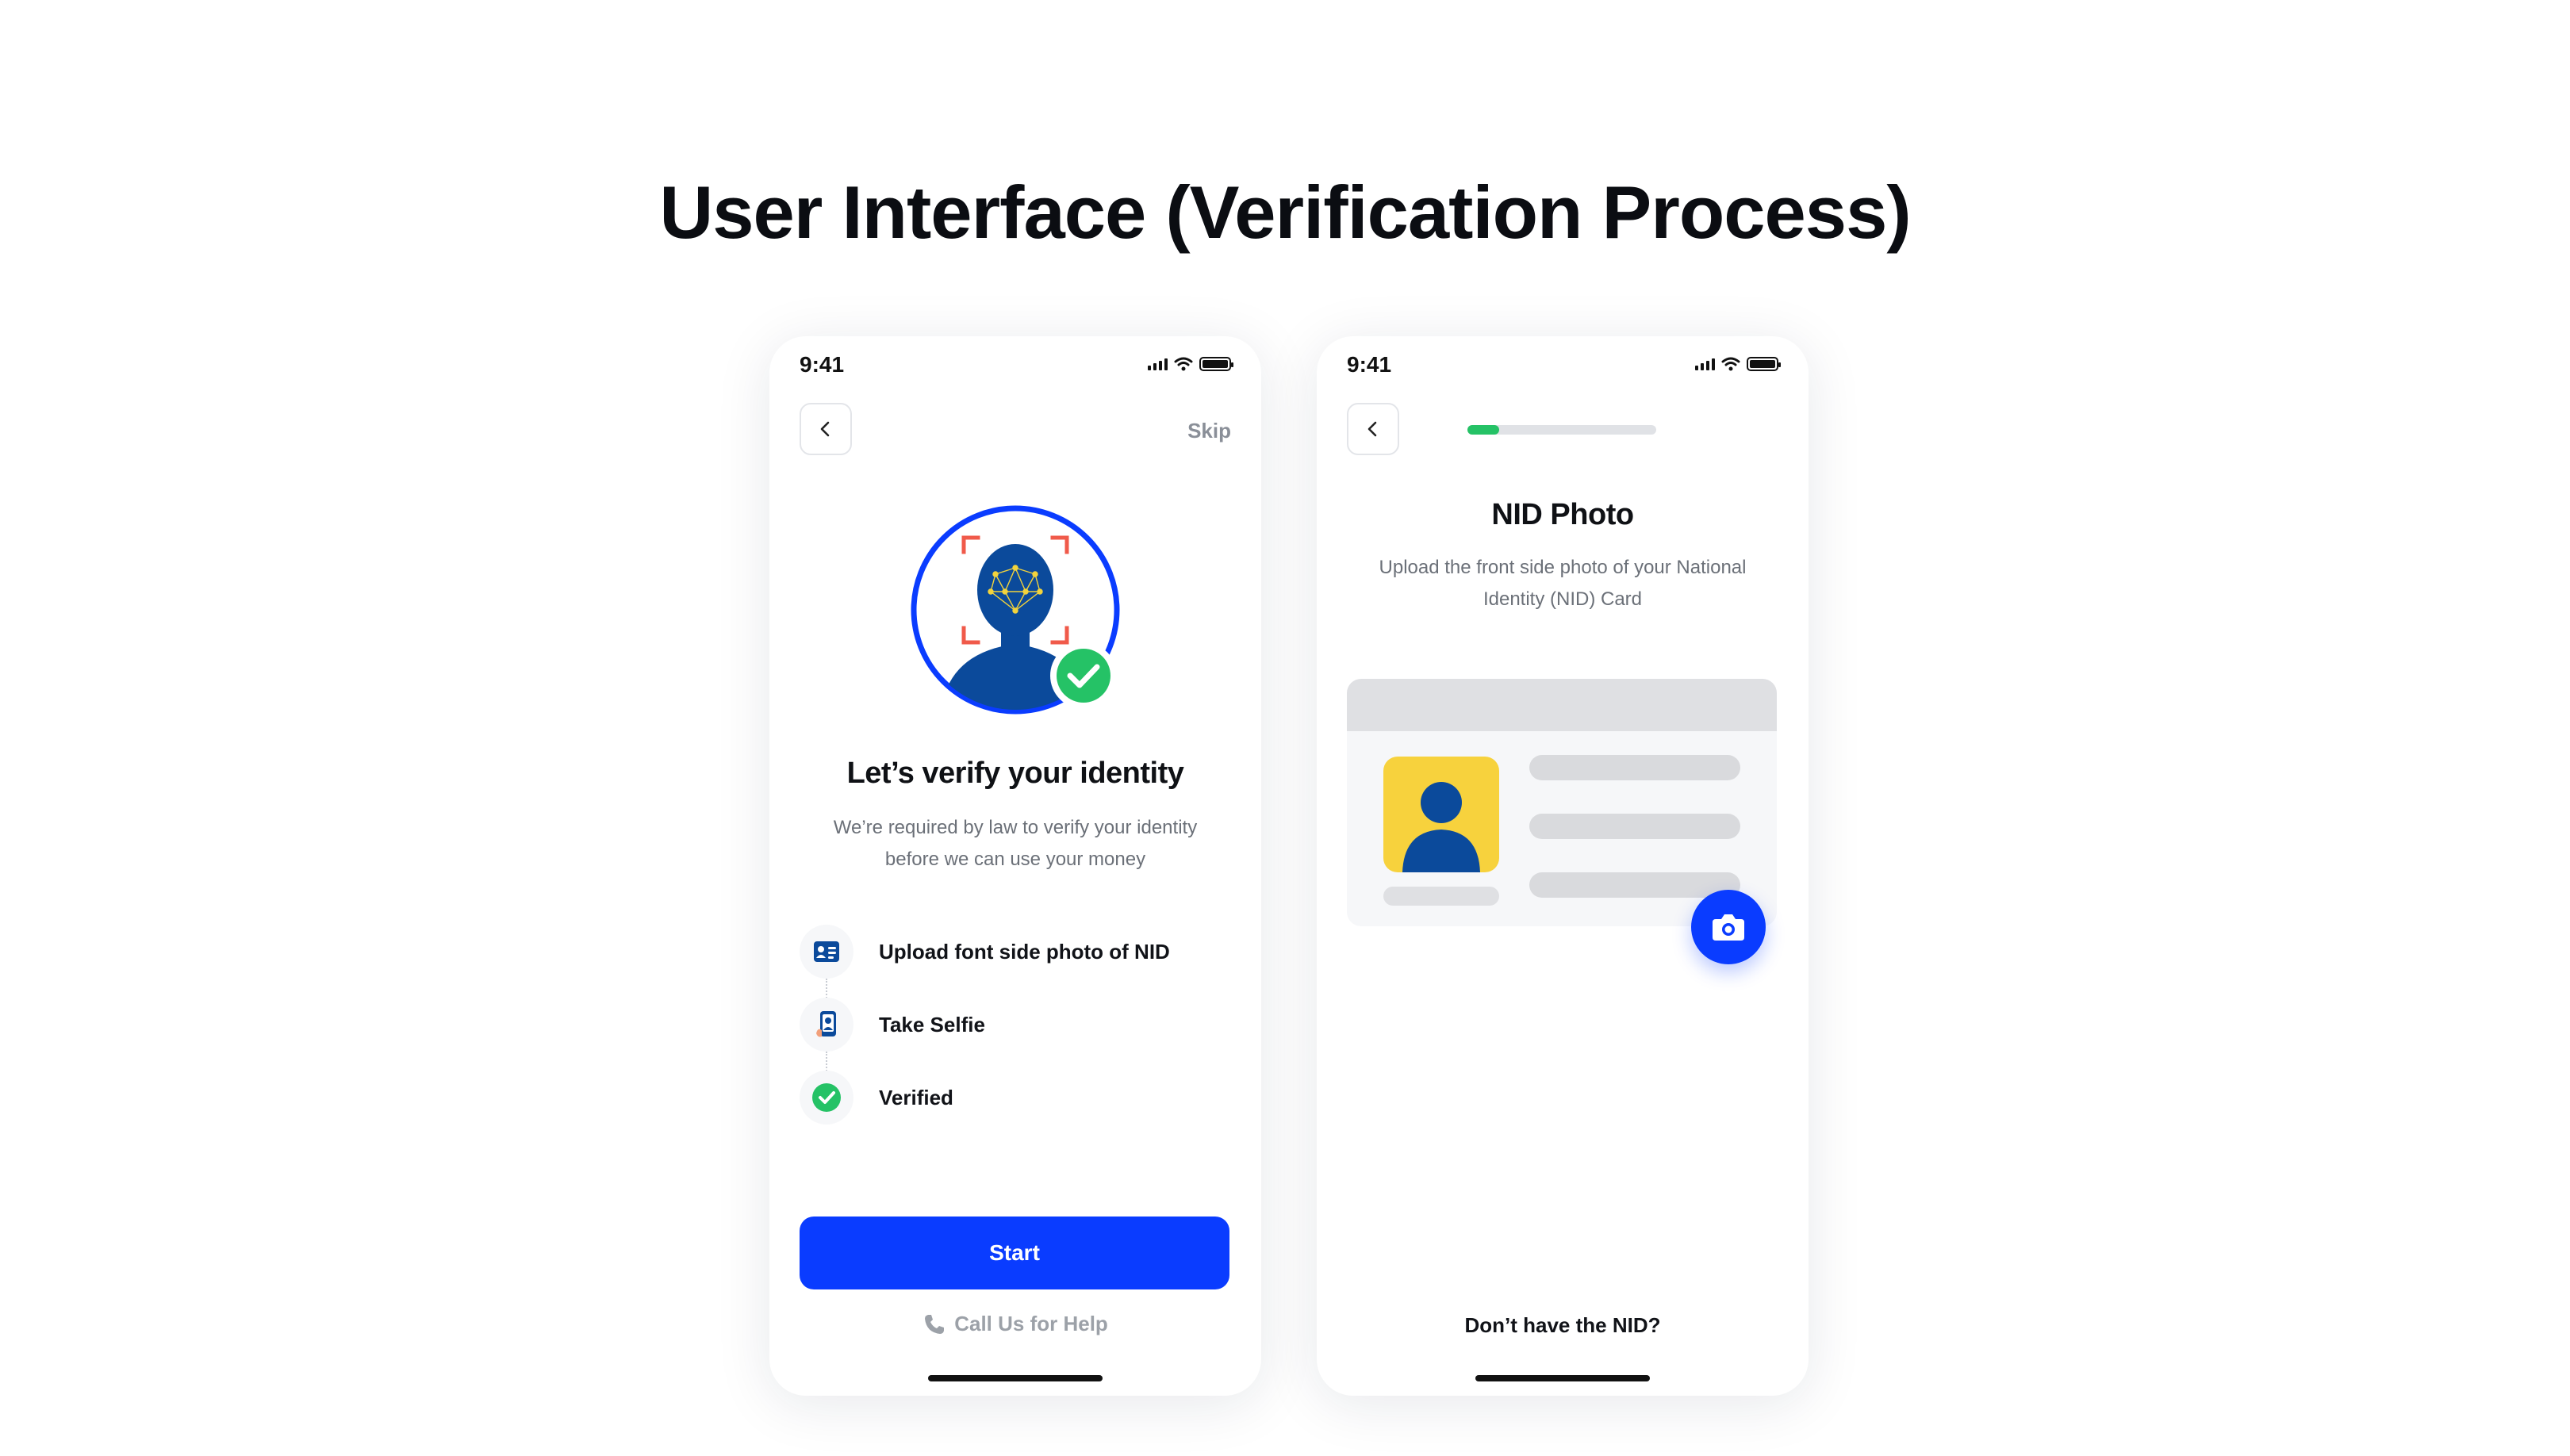 The width and height of the screenshot is (2570, 1456). What do you see at coordinates (1483, 430) in the screenshot?
I see `progress-fill` at bounding box center [1483, 430].